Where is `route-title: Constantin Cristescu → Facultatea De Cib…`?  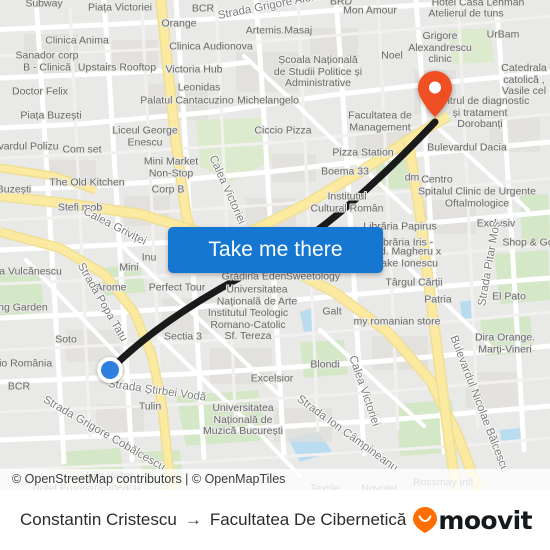 route-title: Constantin Cristescu → Facultatea De Cib… is located at coordinates (213, 520).